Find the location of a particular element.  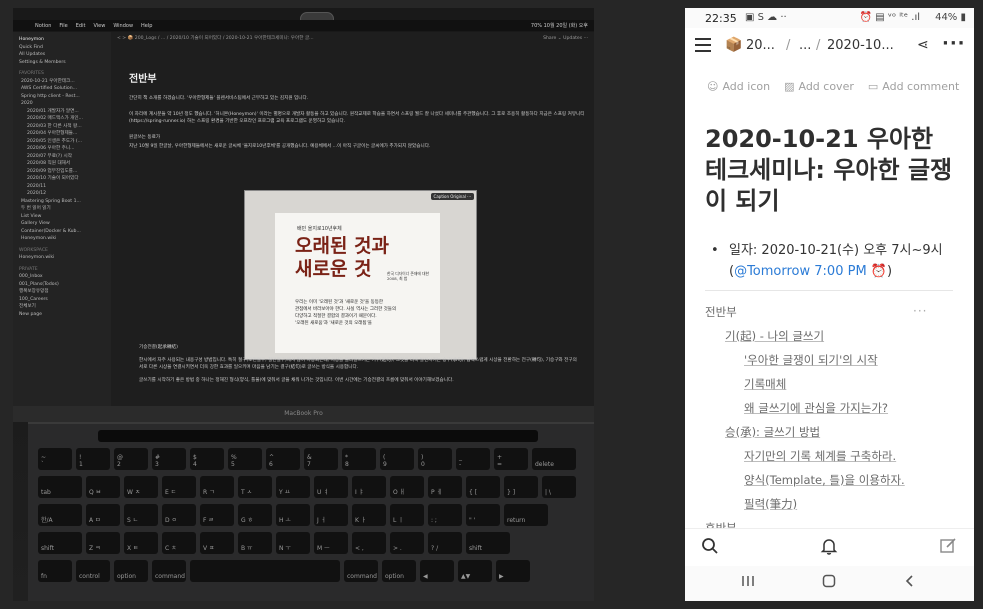

toc-entry: 기록매체 is located at coordinates (765, 384).